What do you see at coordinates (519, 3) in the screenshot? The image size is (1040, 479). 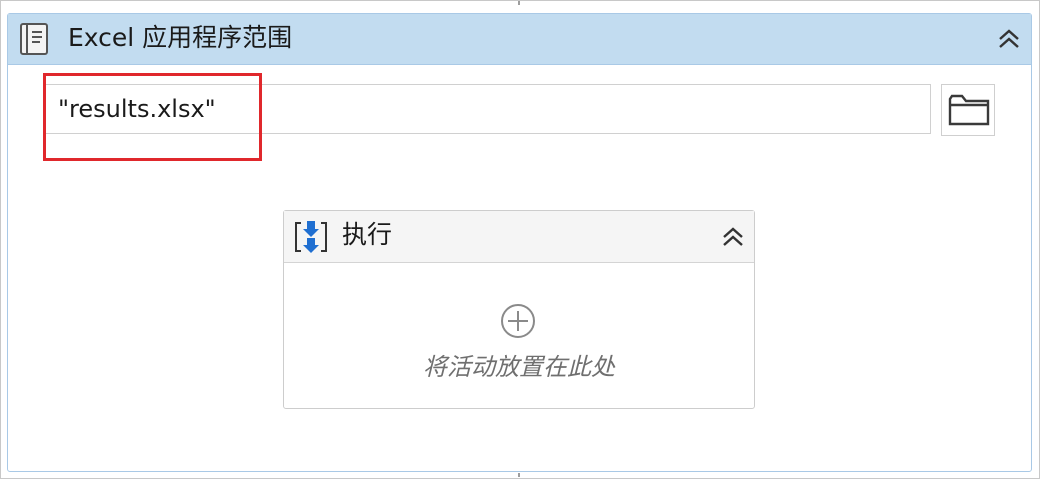 I see `connector-top` at bounding box center [519, 3].